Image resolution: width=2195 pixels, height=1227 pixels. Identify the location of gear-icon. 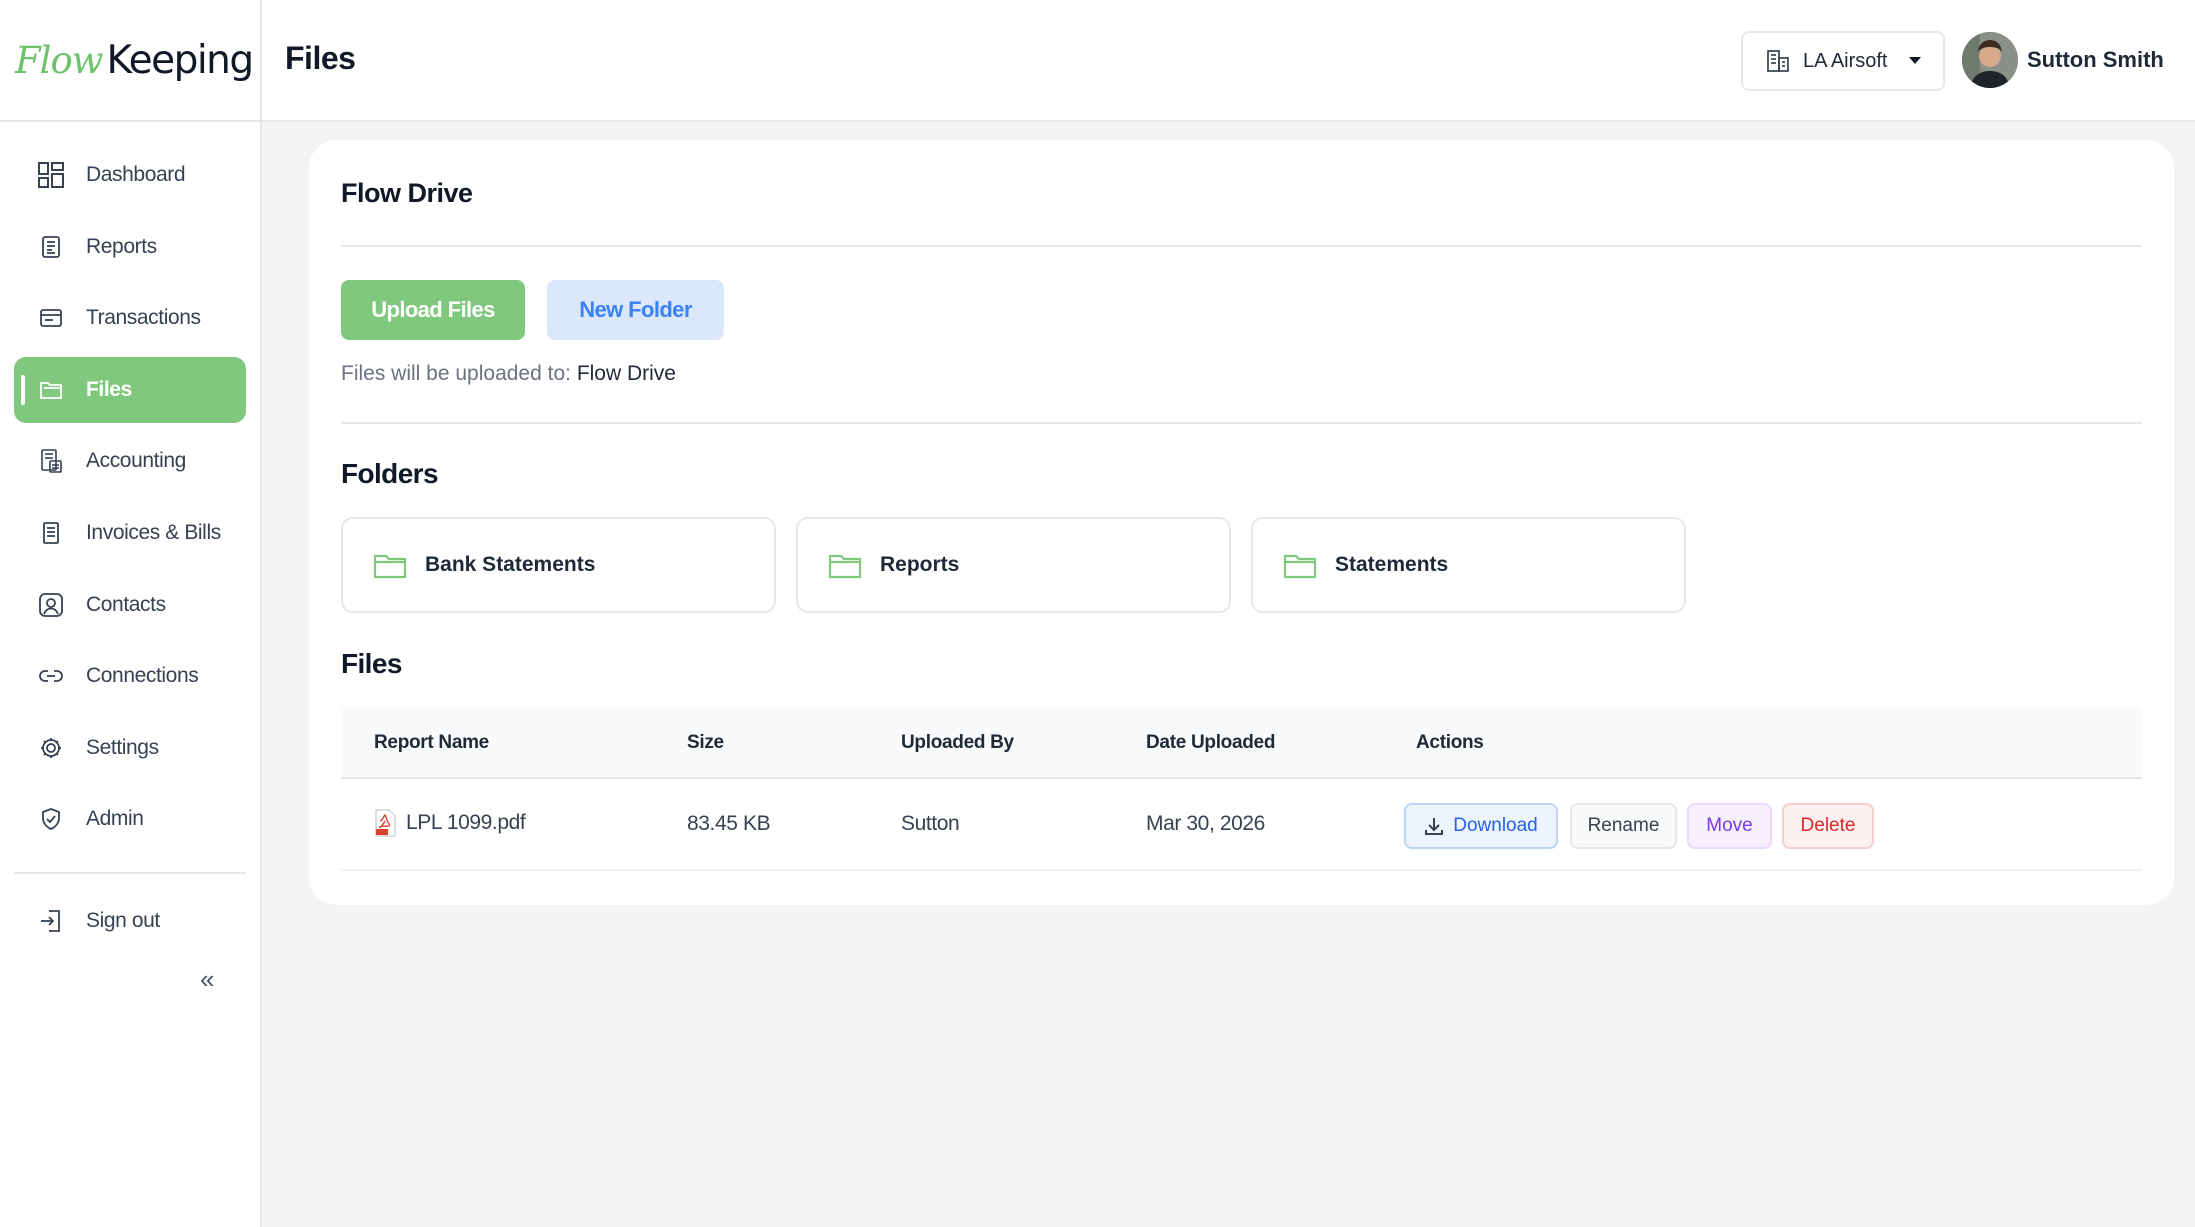
(51, 748).